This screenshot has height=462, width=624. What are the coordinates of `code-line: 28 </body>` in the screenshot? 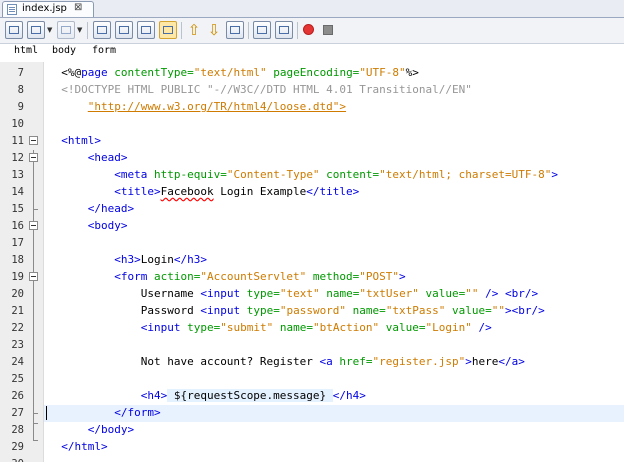 It's located at (73, 429).